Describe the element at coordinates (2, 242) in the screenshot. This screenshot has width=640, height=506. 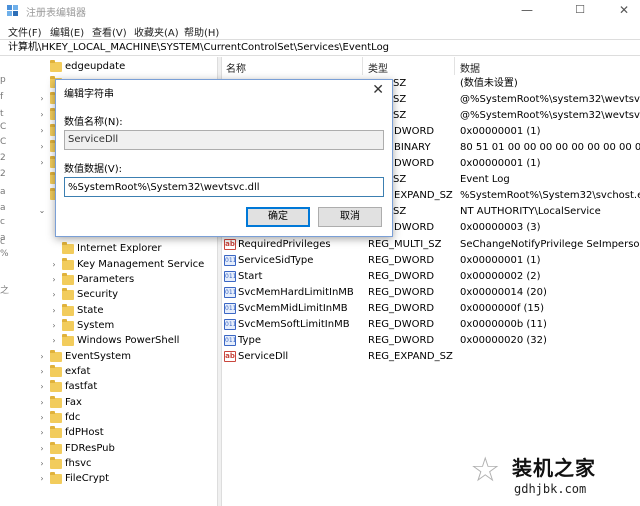
I see `edge-fragment: c` at that location.